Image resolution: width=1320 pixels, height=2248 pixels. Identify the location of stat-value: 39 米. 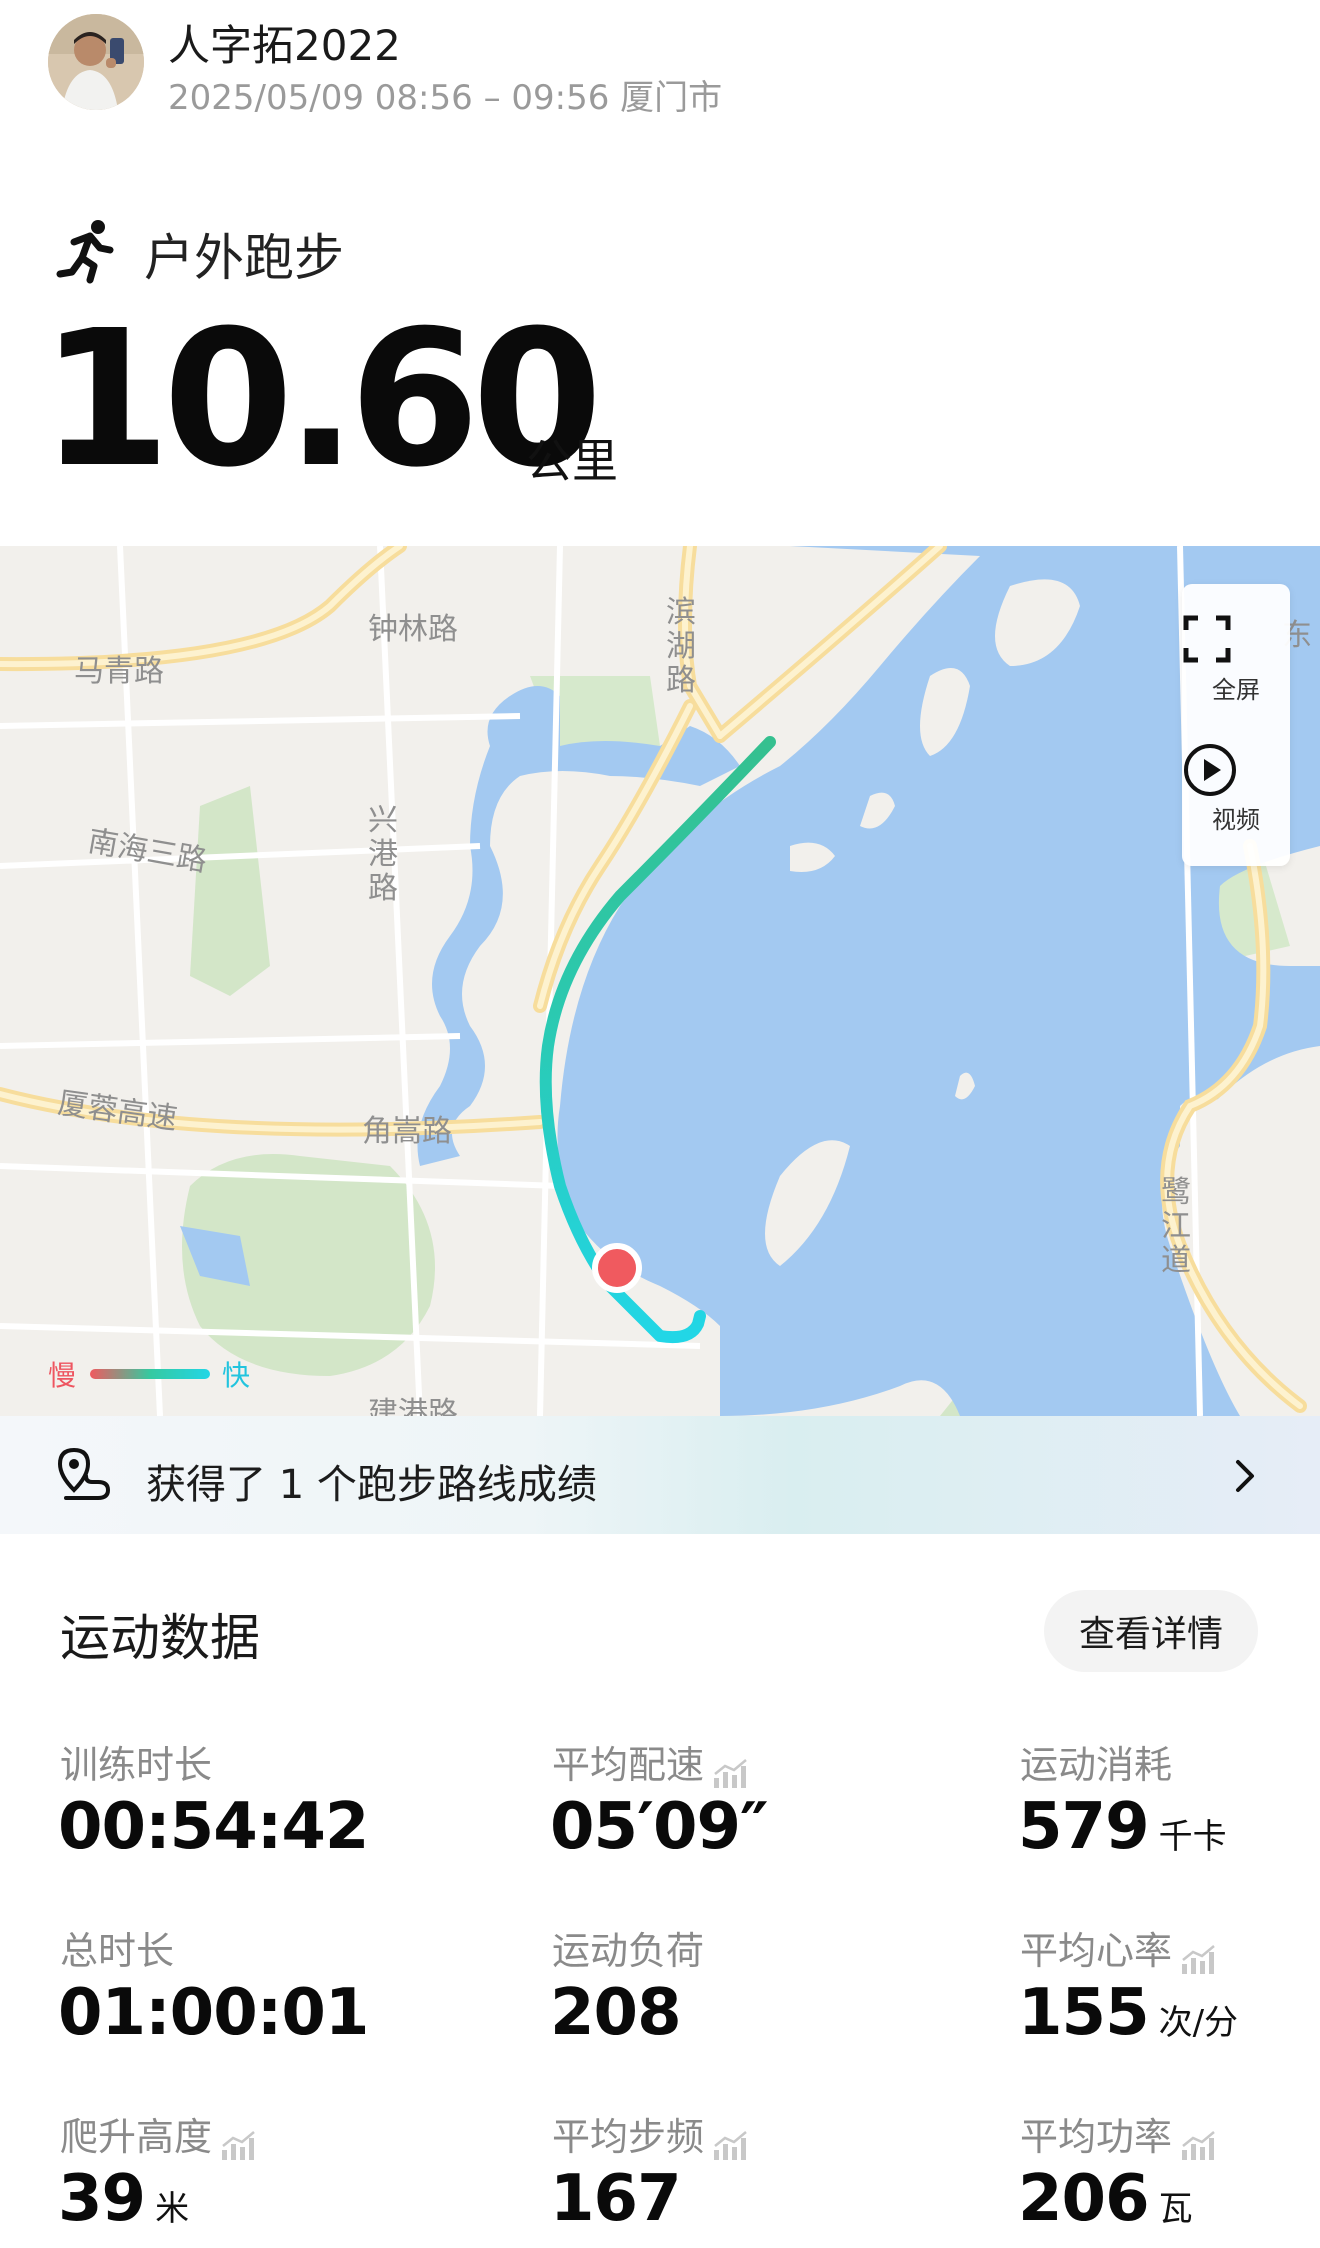
(124, 2199).